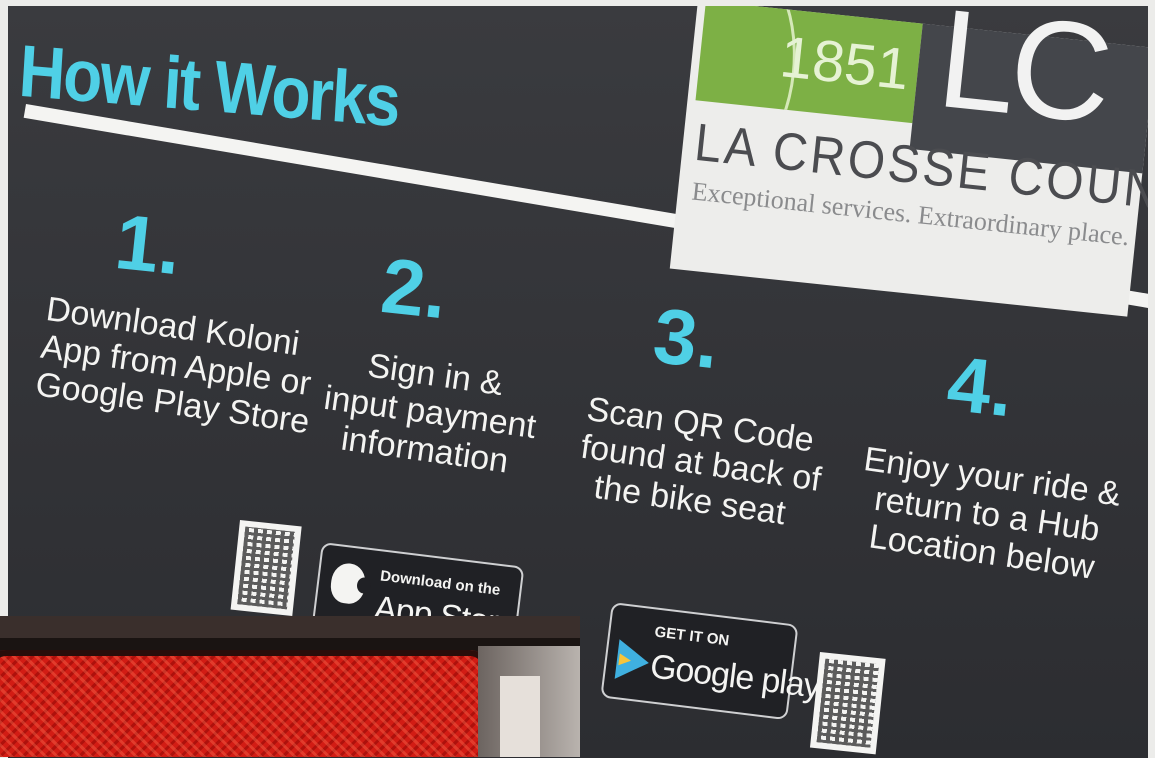 The image size is (1155, 758). What do you see at coordinates (692, 636) in the screenshot?
I see `google-play-small-text: GET IT ON` at bounding box center [692, 636].